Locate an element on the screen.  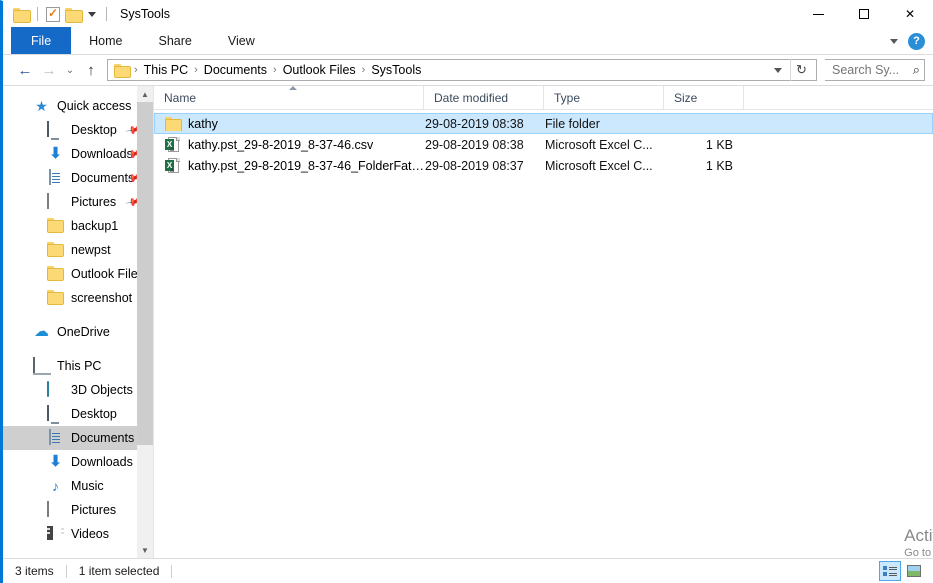
sidebar-item-pictures-quick: Pictures 📌 is located at coordinates (78, 202).